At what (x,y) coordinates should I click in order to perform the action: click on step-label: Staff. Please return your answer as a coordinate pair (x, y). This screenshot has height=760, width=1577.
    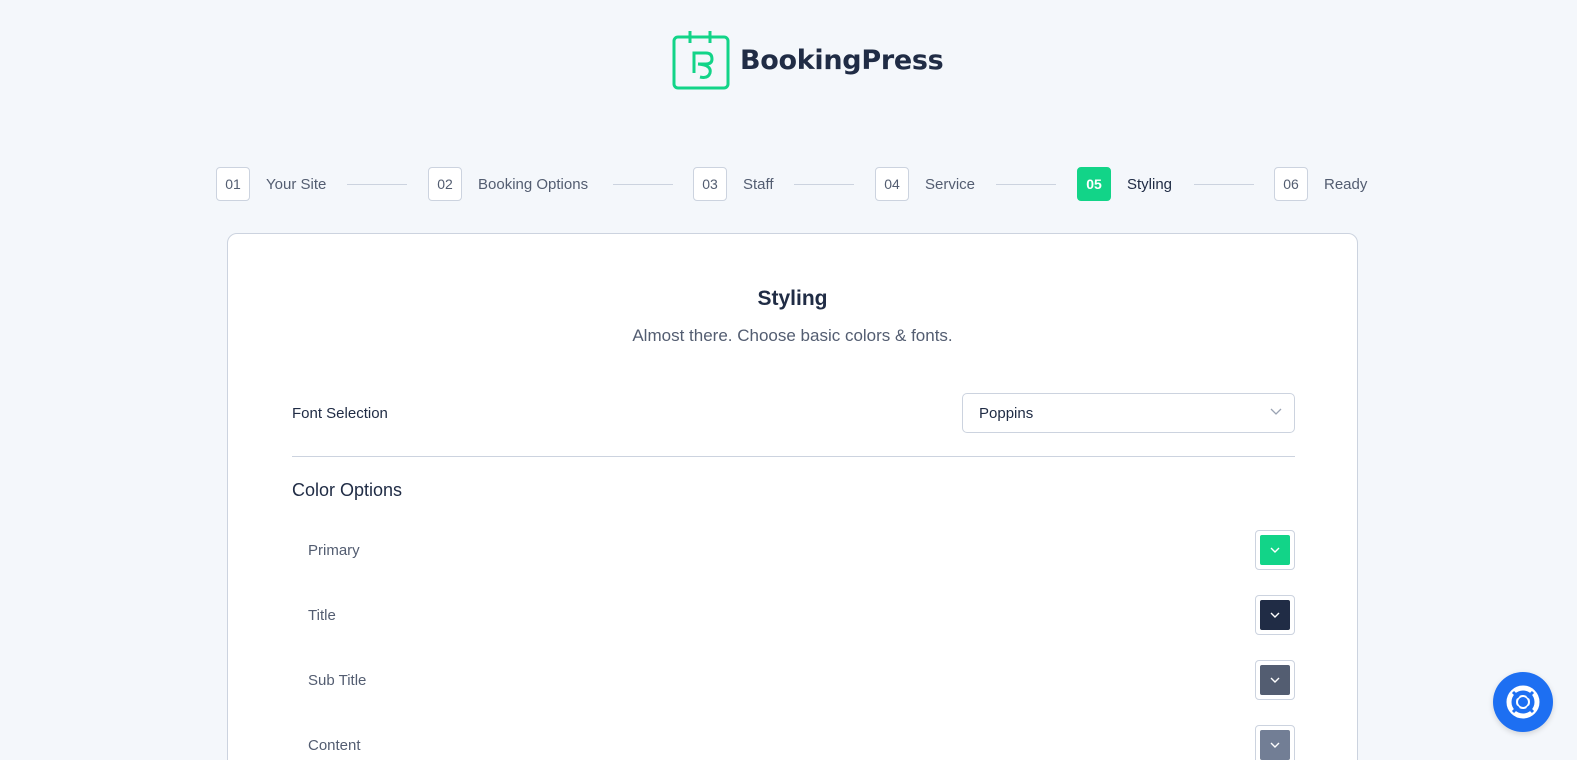
    Looking at the image, I should click on (758, 184).